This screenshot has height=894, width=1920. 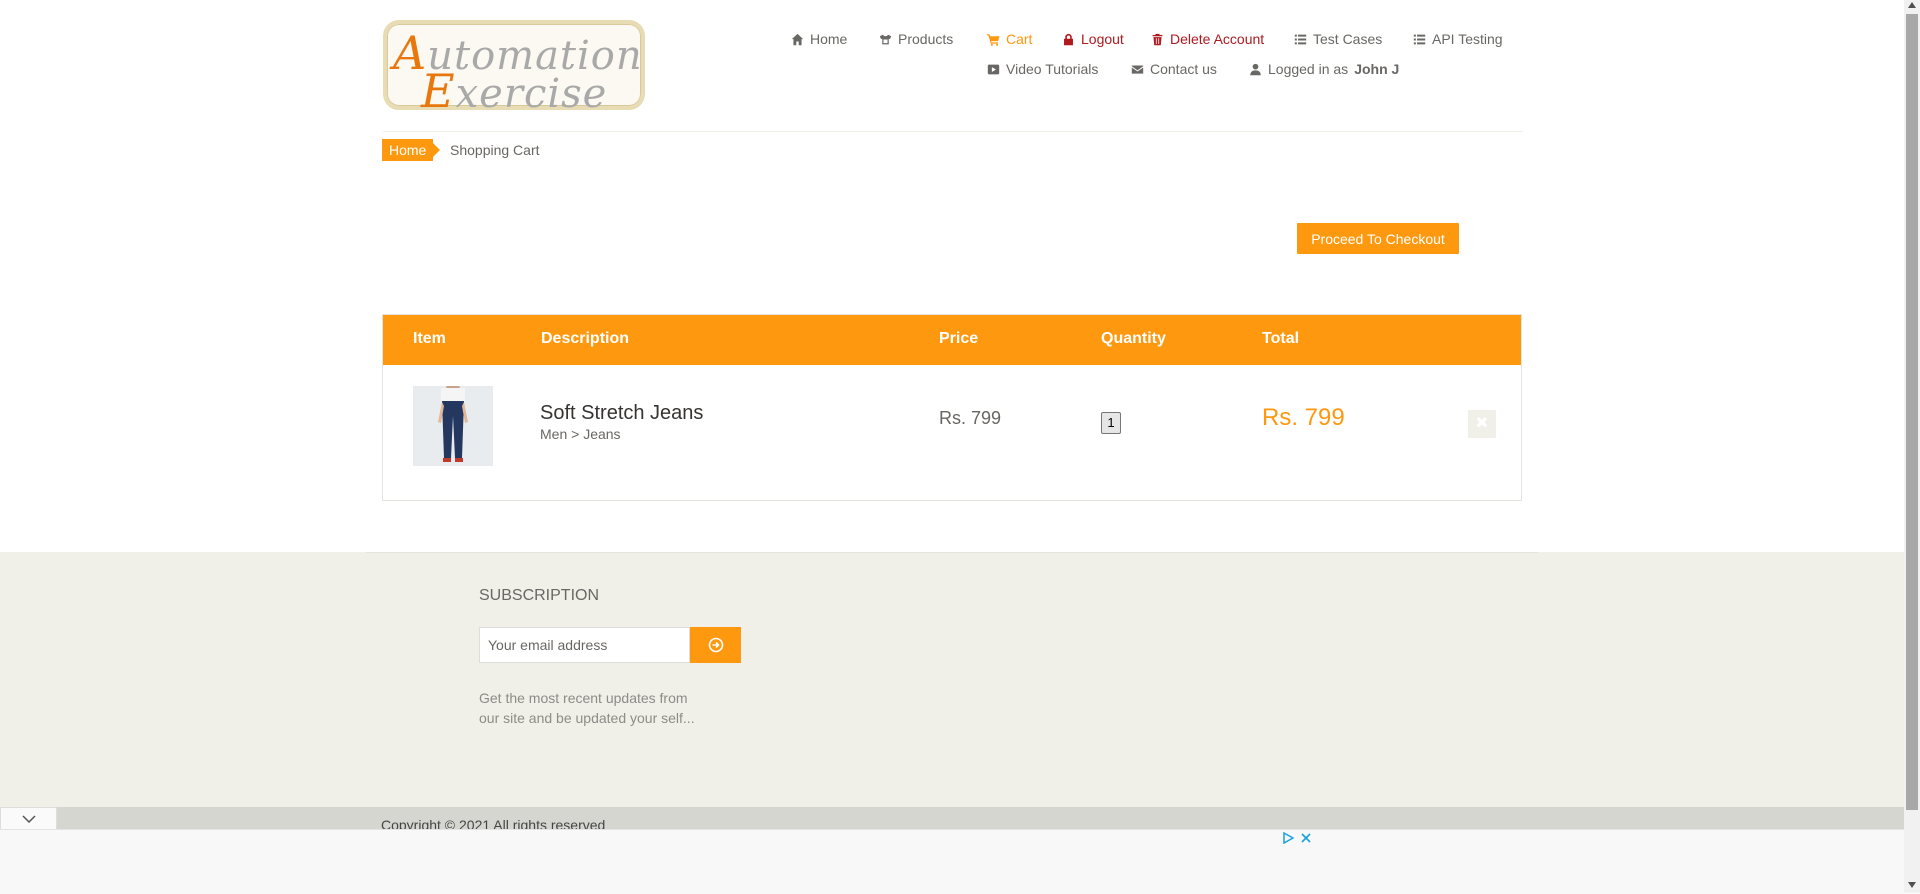 I want to click on nav-cart: Cart, so click(x=1009, y=39).